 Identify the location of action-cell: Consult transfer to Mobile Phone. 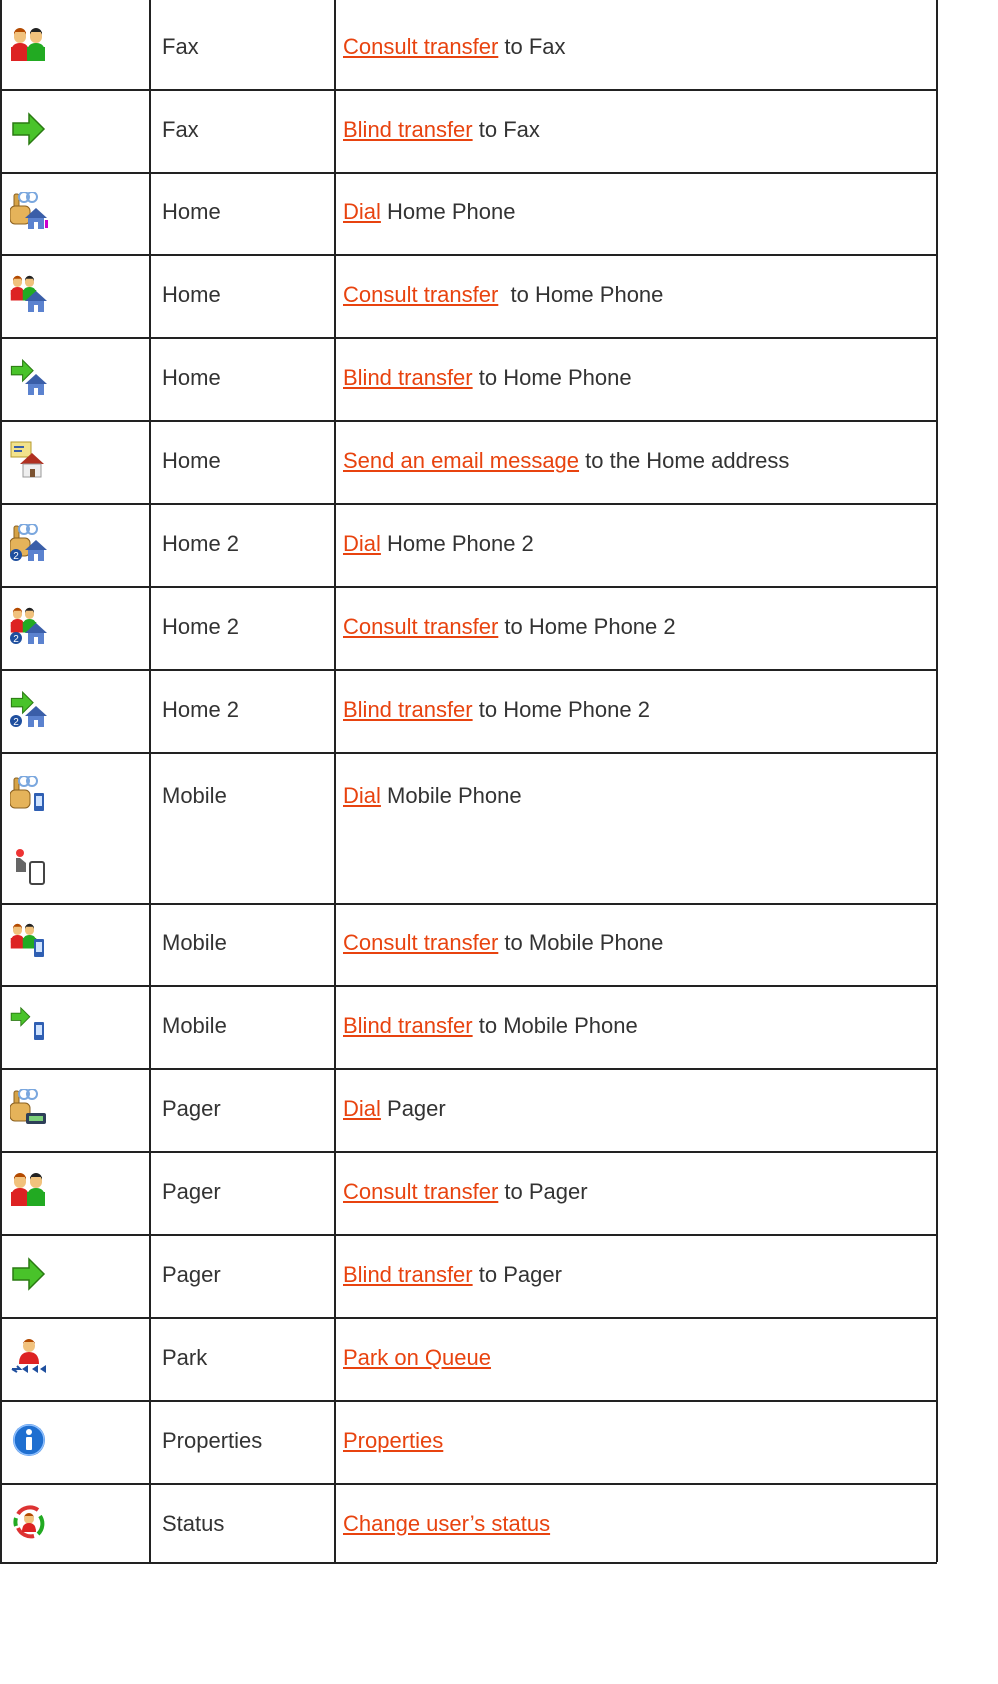
(503, 943).